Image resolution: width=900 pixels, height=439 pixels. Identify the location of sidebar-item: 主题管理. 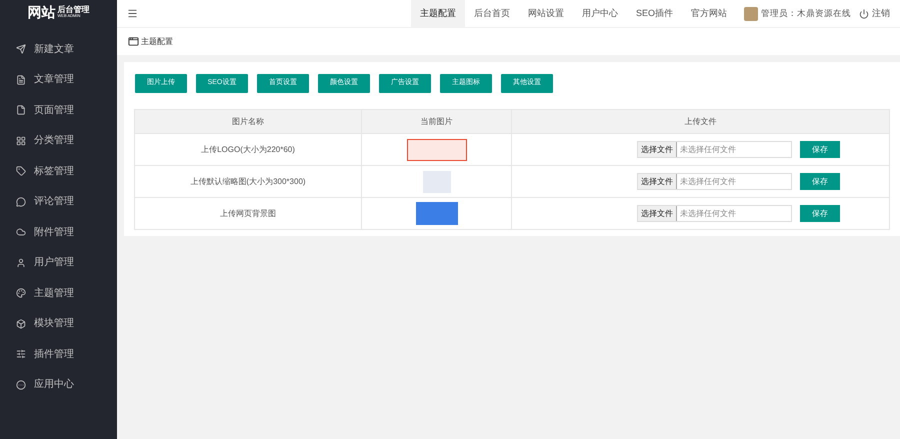
(58, 293).